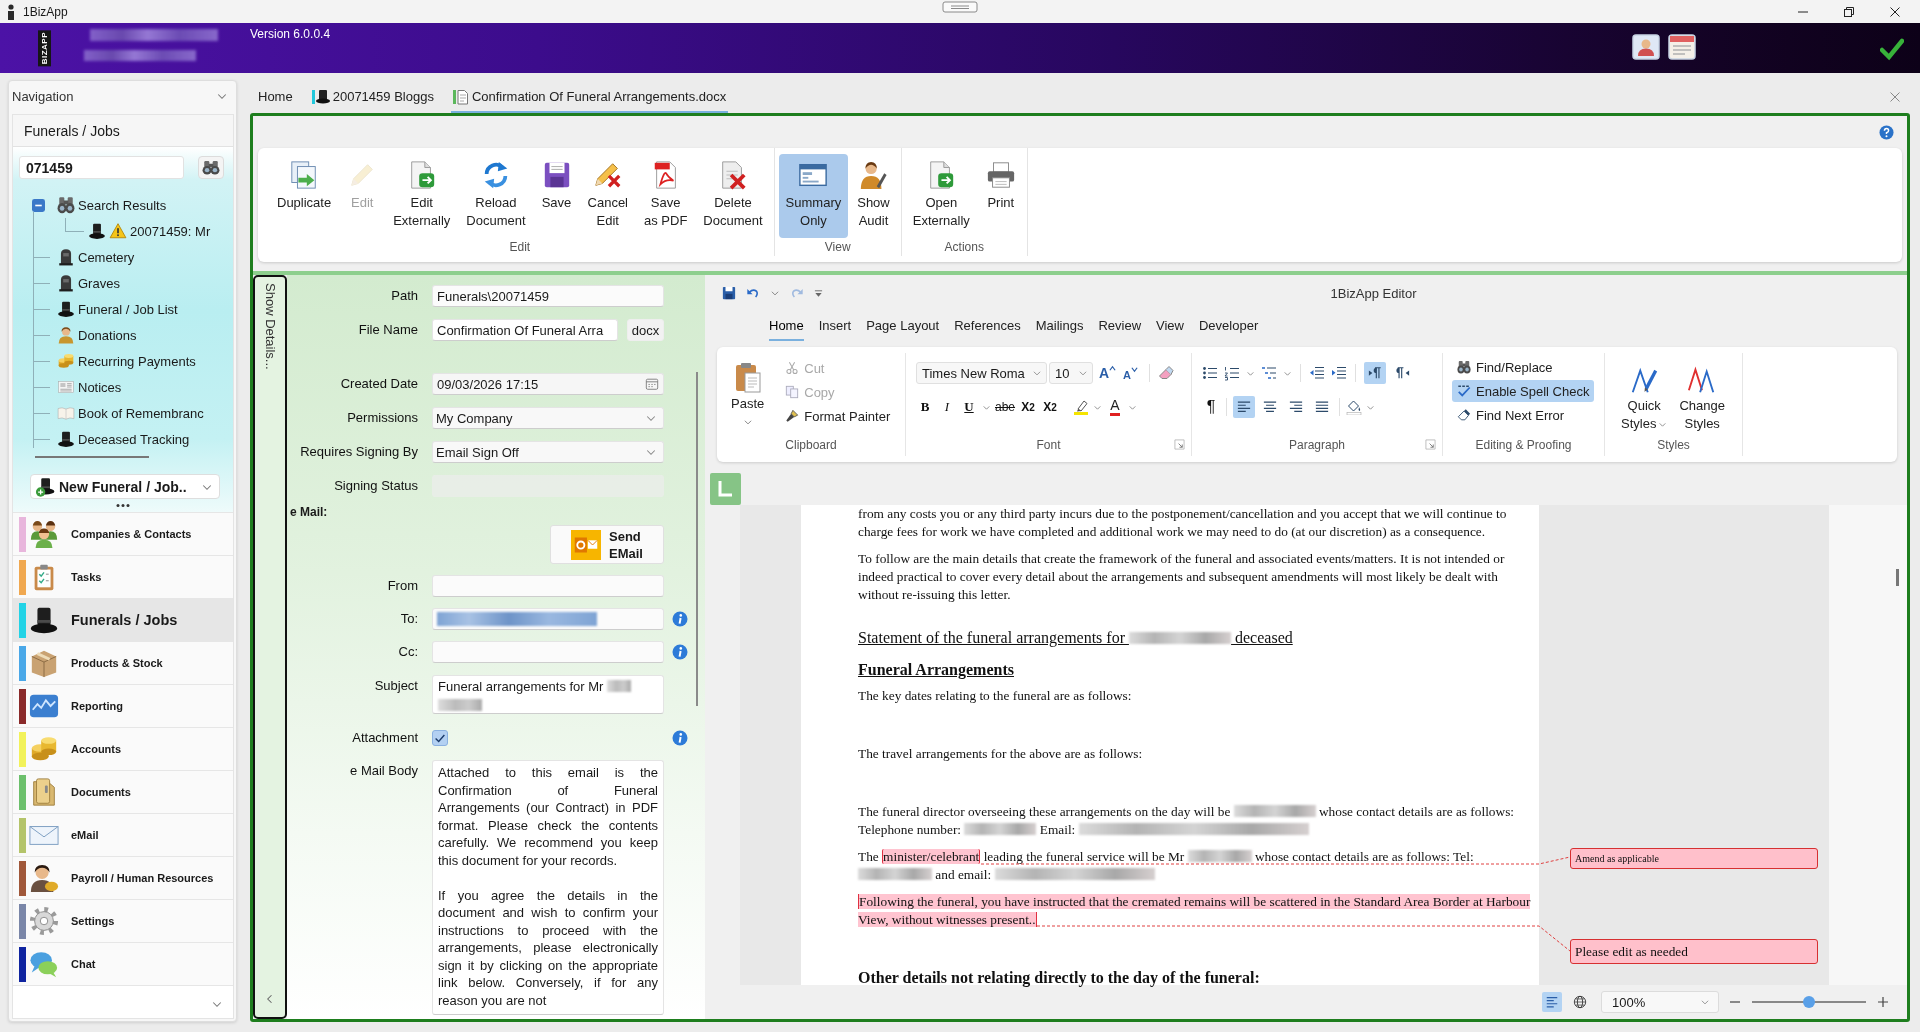 The height and width of the screenshot is (1032, 1920). Describe the element at coordinates (941, 196) in the screenshot. I see `open-externally-button: Open Externally` at that location.